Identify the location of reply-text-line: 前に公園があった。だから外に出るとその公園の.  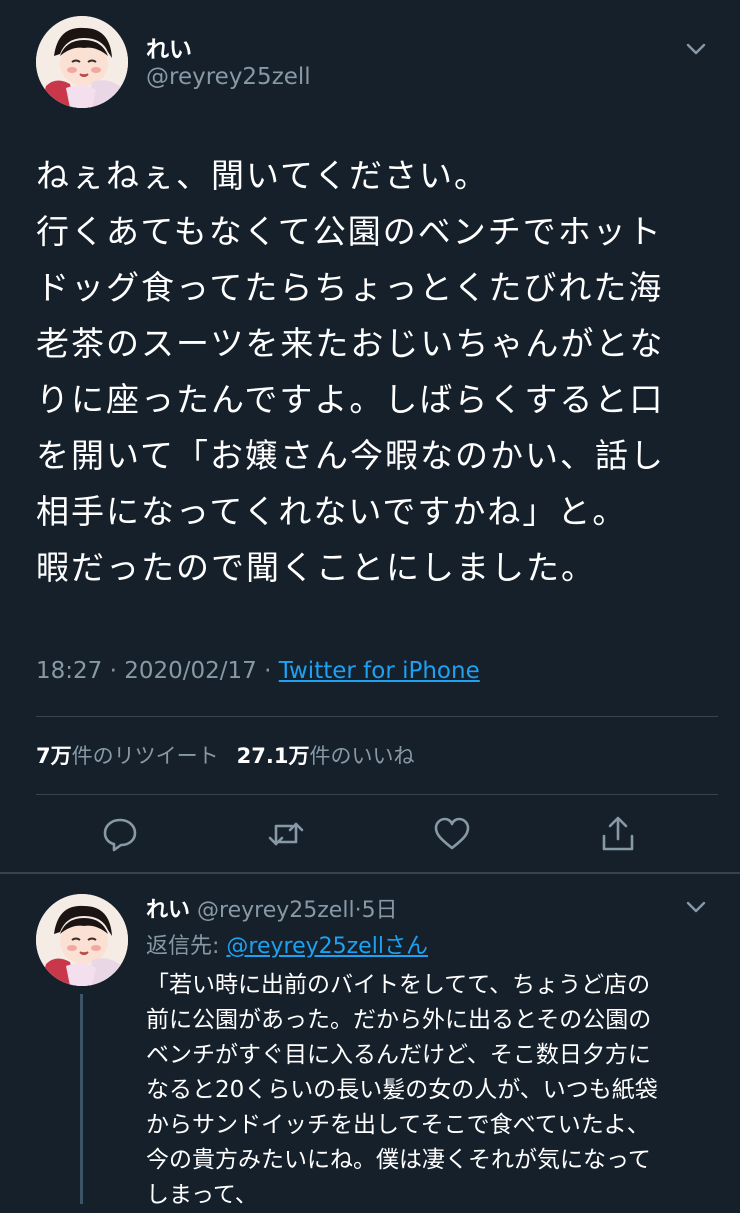
(399, 1020).